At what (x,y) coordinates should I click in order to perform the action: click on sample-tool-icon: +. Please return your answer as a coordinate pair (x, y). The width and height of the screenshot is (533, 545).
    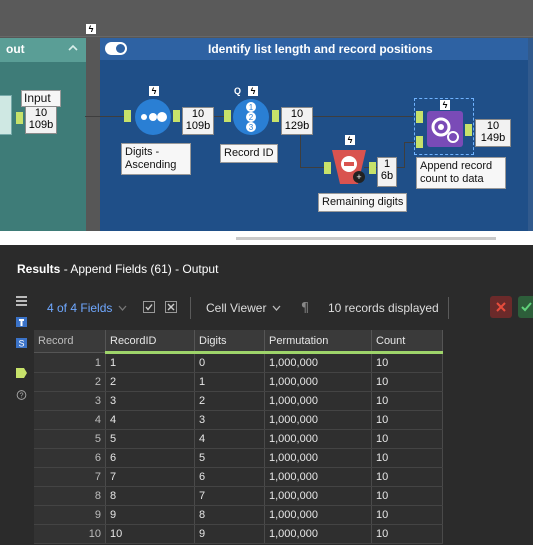
    Looking at the image, I should click on (349, 167).